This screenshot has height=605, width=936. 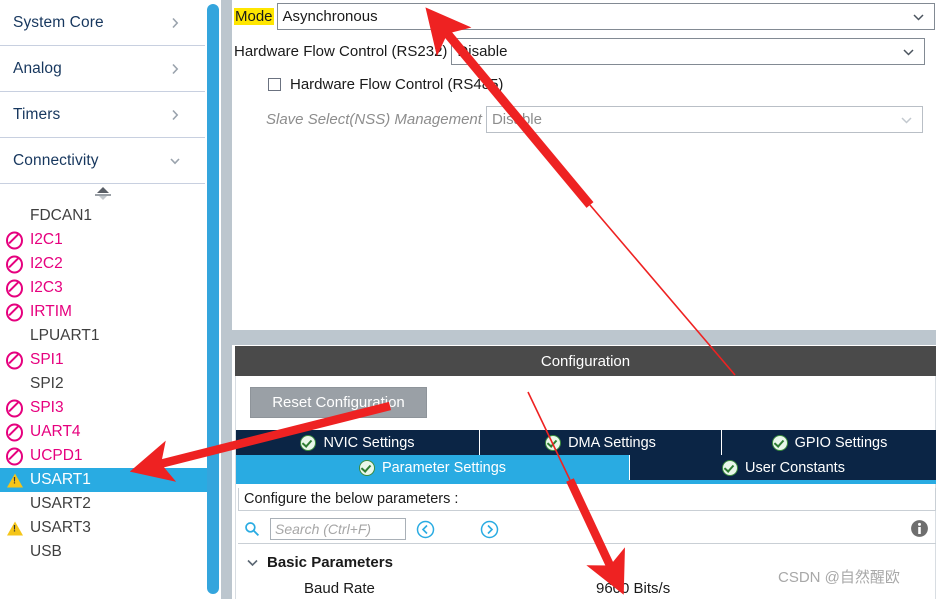 I want to click on reset-configuration-button: Reset Configuration, so click(x=338, y=402).